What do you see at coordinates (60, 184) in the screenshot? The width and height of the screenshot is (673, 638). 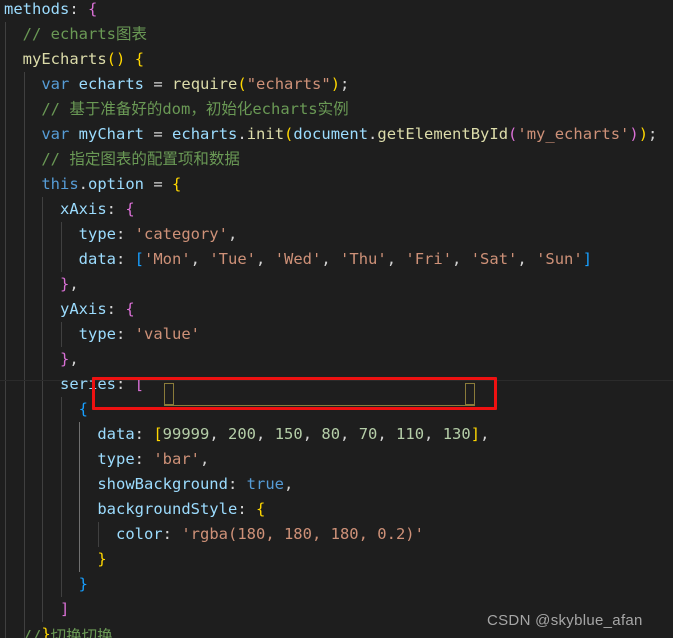 I see `code-token: this` at bounding box center [60, 184].